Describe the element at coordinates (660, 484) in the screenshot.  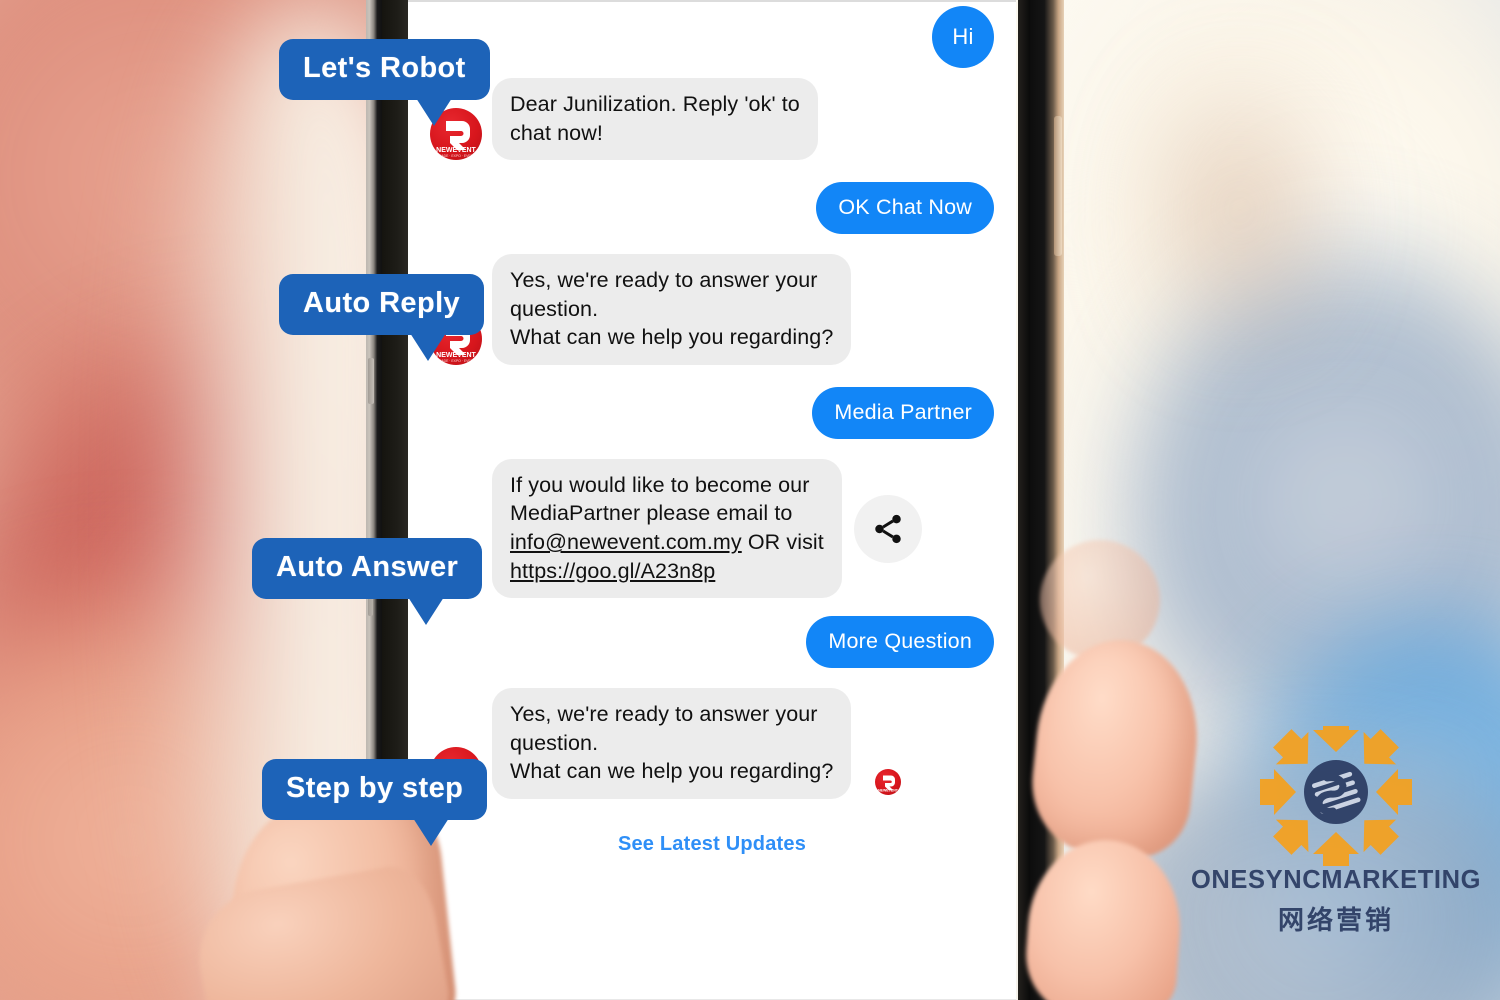
I see `bubble-line: If you would like to become our` at that location.